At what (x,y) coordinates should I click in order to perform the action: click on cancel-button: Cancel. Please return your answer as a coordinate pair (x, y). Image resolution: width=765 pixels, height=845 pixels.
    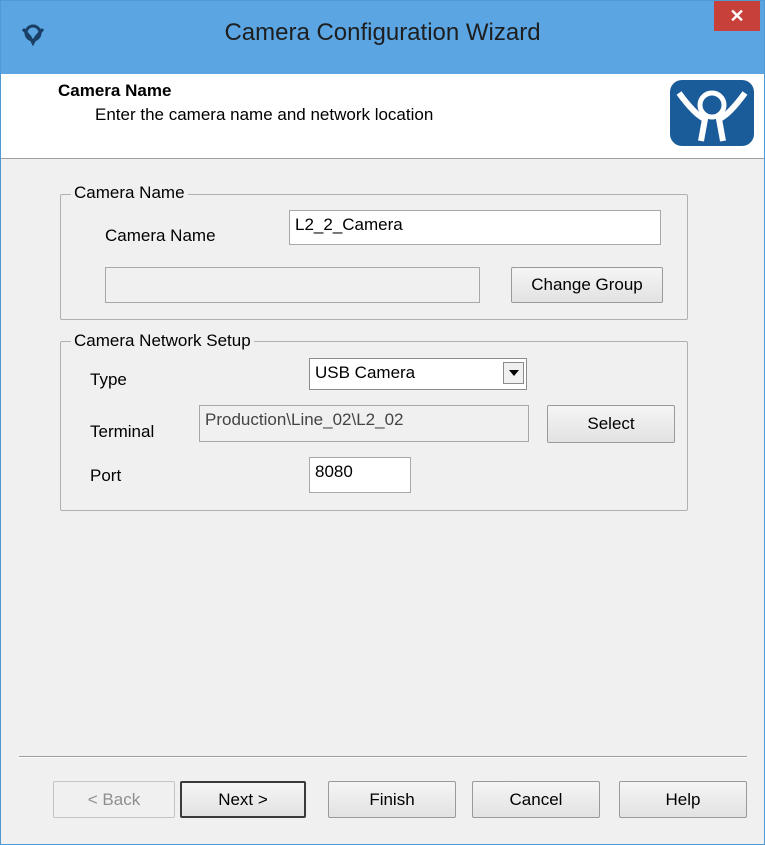
    Looking at the image, I should click on (536, 799).